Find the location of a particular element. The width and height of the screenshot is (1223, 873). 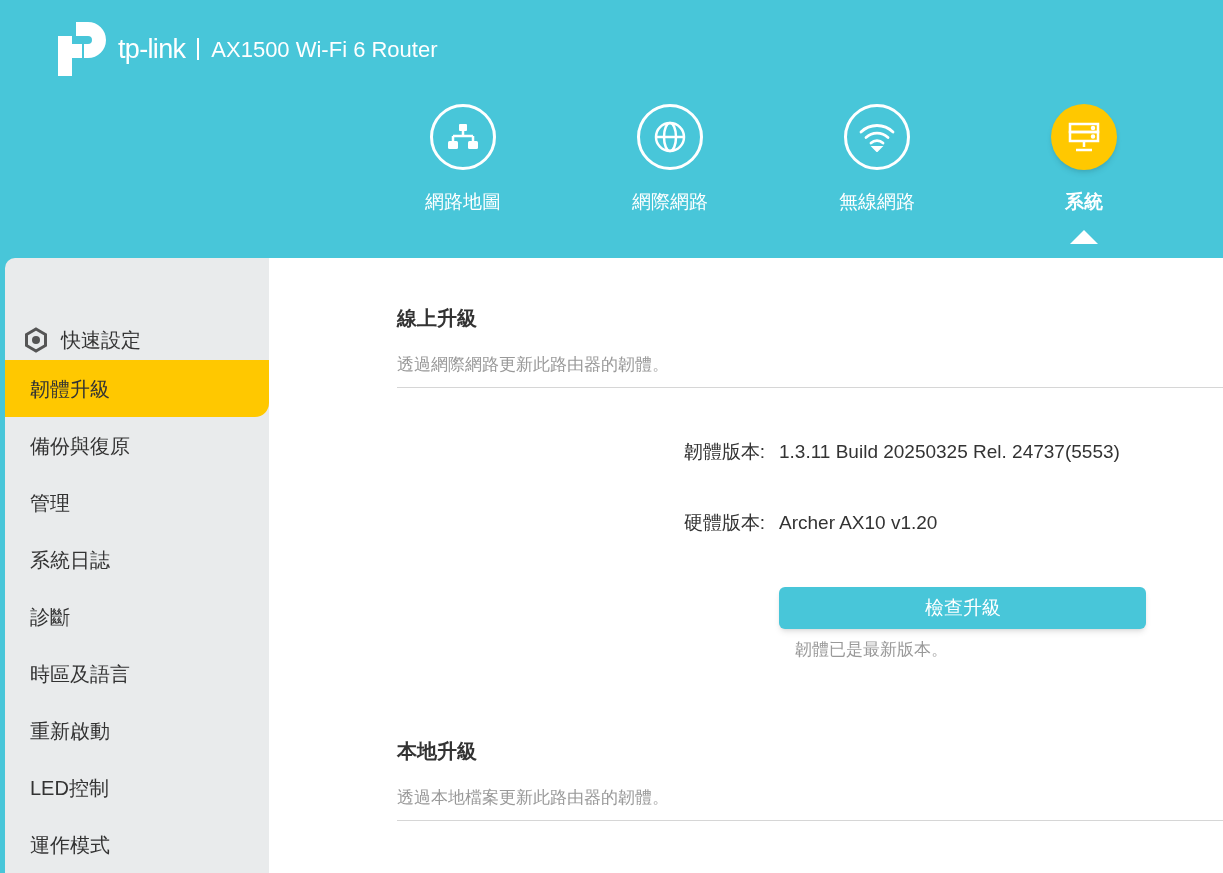

section-description: 透過網際網路更新此路由器的韌體。 is located at coordinates (533, 364).